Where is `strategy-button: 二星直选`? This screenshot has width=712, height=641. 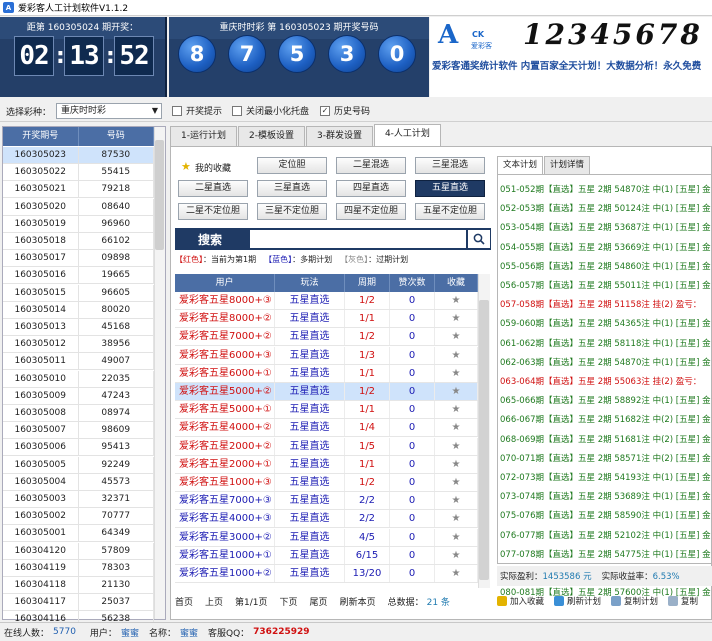
strategy-button: 二星直选 is located at coordinates (213, 188).